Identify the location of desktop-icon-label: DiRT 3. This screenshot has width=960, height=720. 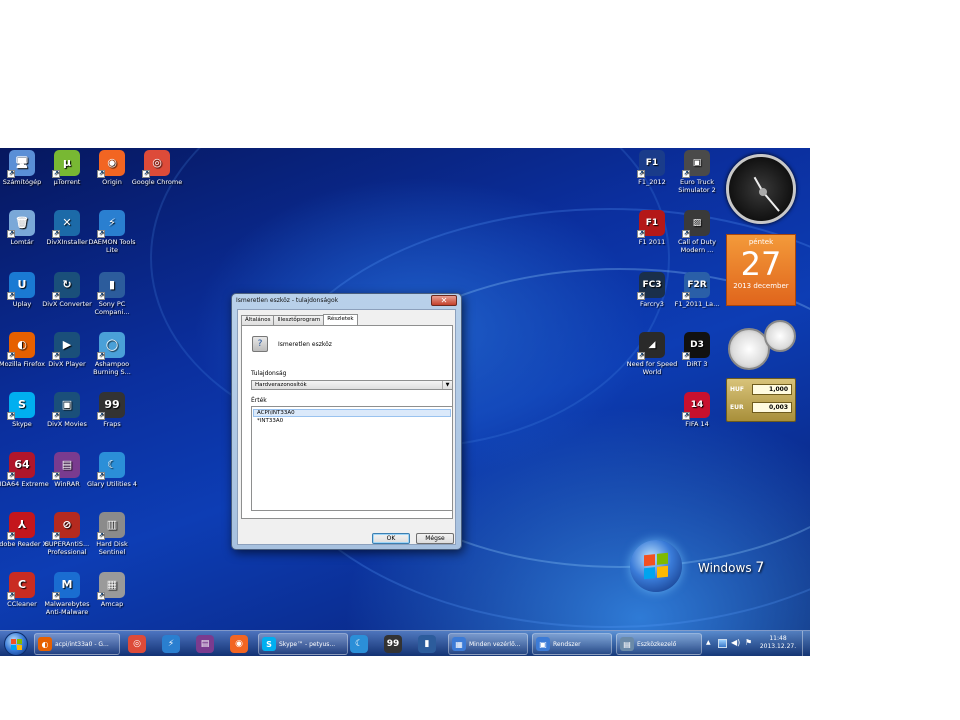
(697, 364).